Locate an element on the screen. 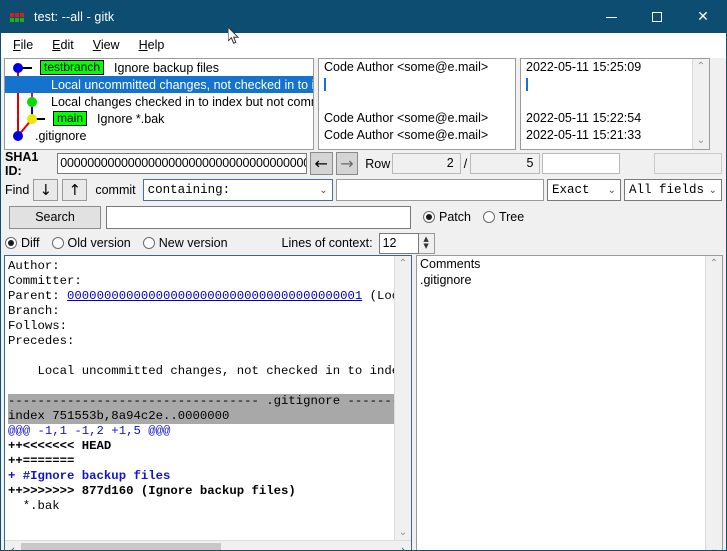 This screenshot has width=727, height=551. find-scope-label: commit is located at coordinates (115, 190).